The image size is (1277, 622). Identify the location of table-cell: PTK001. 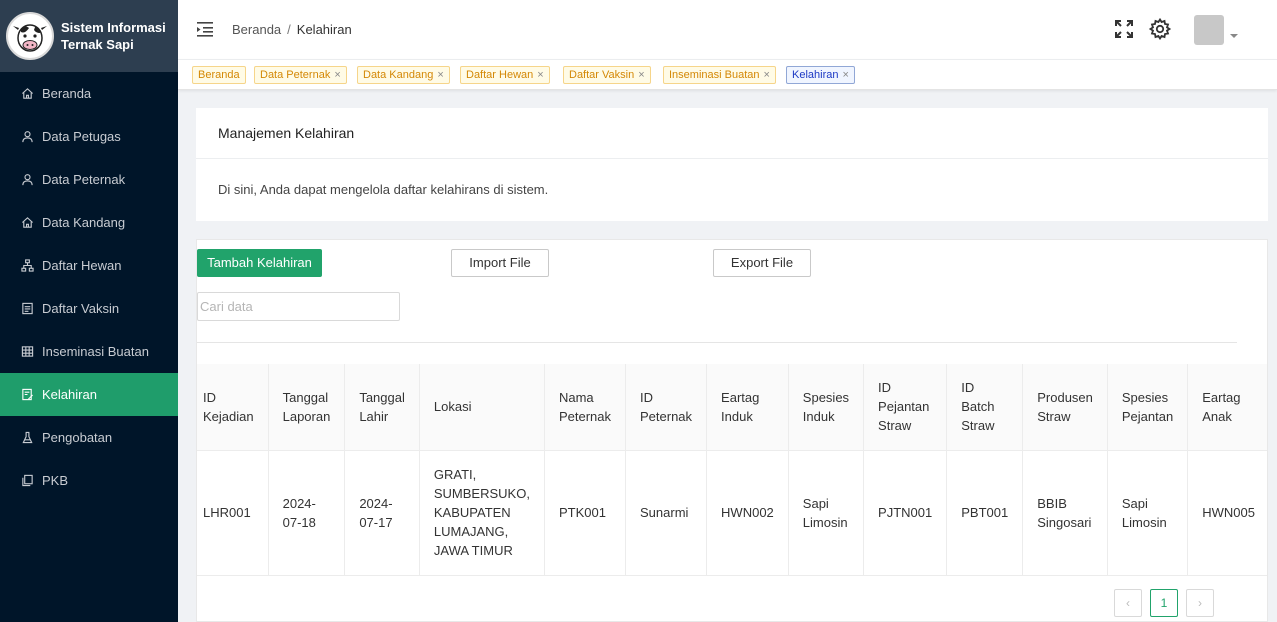
(585, 513).